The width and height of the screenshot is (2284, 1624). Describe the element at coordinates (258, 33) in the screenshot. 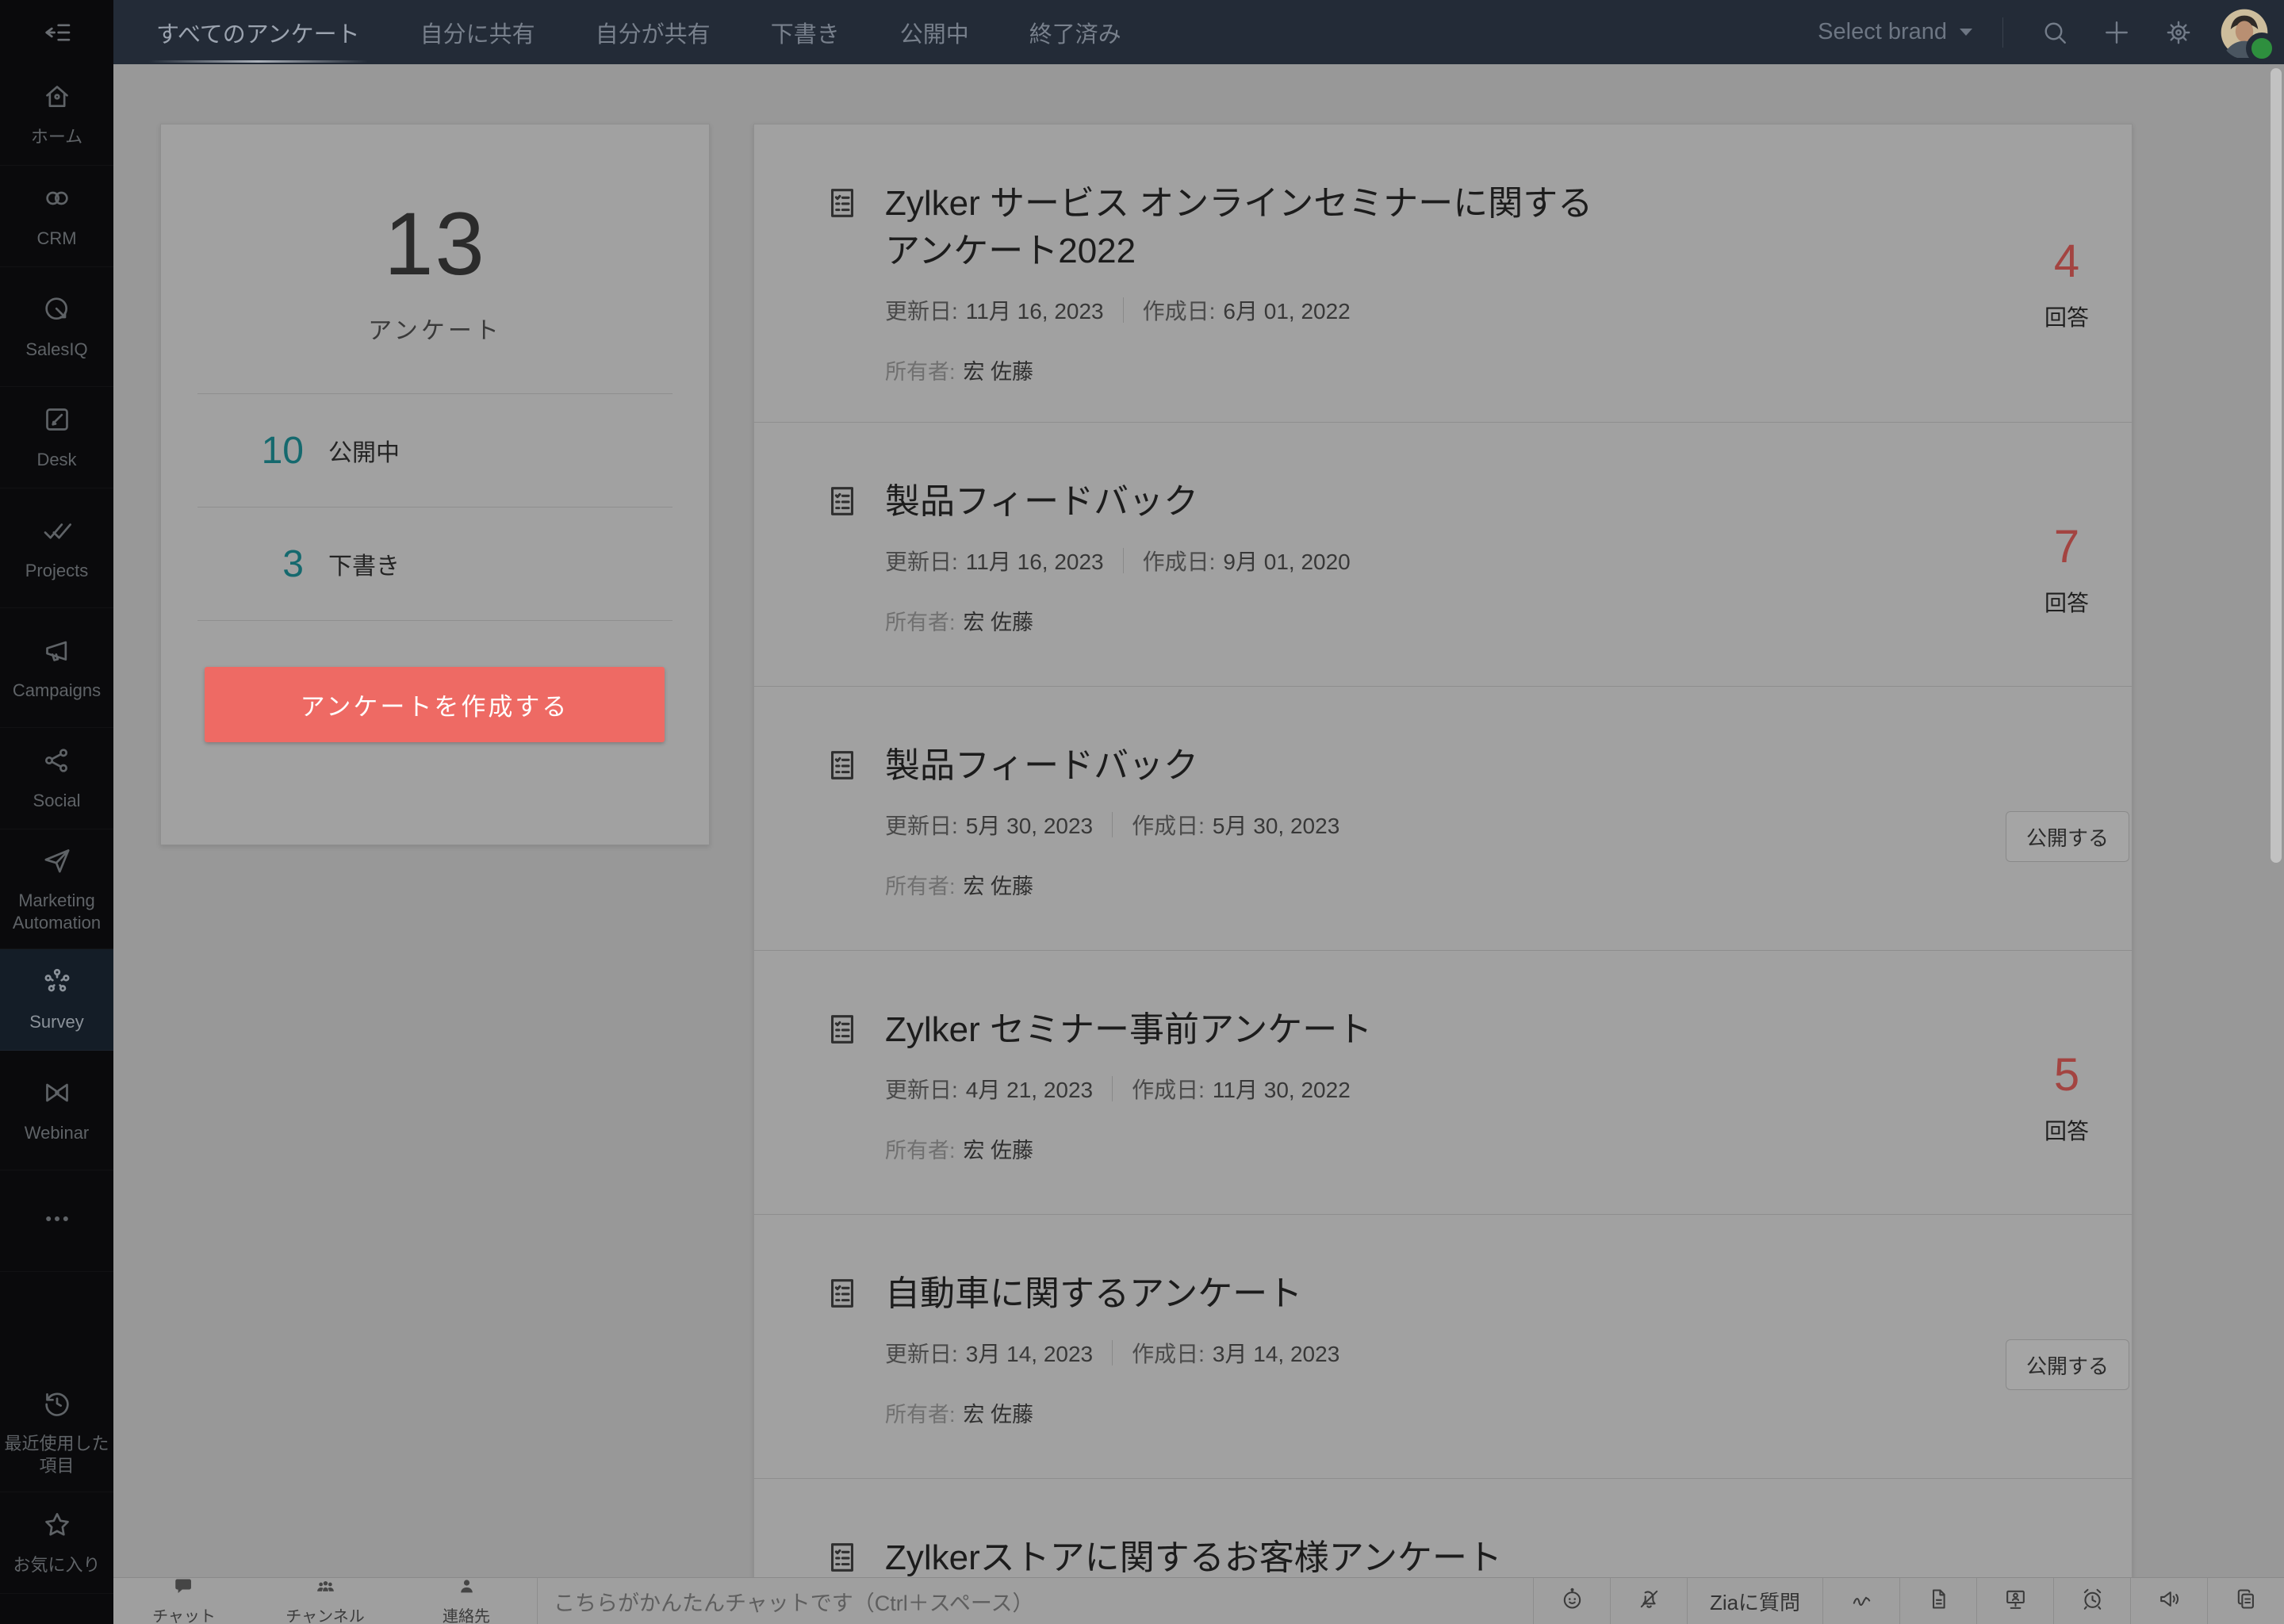

I see `tab-all: すべてのアンケート` at that location.